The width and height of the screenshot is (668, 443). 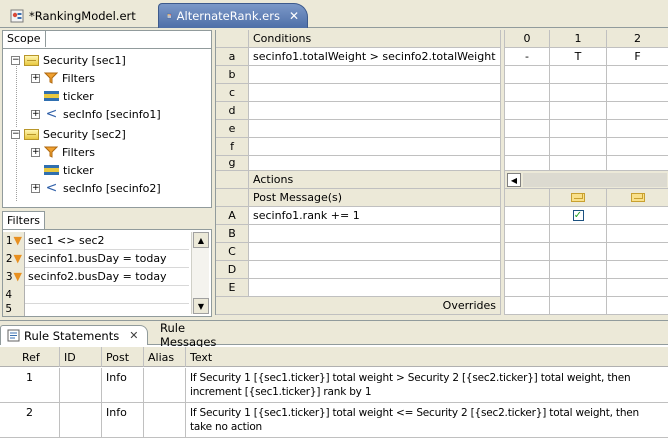 I want to click on tab-rule-messages: Rule Messages, so click(x=200, y=335).